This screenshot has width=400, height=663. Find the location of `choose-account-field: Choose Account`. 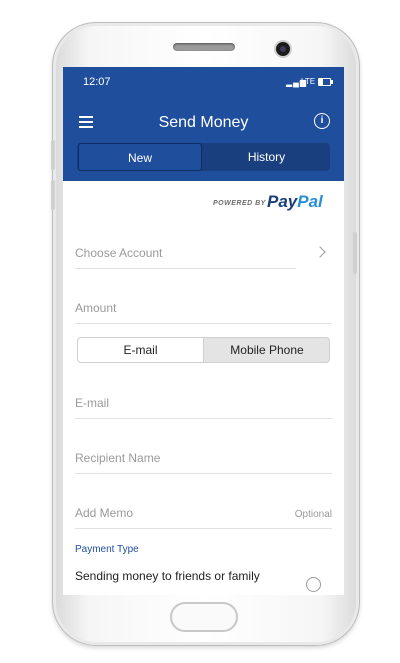

choose-account-field: Choose Account is located at coordinates (185, 253).